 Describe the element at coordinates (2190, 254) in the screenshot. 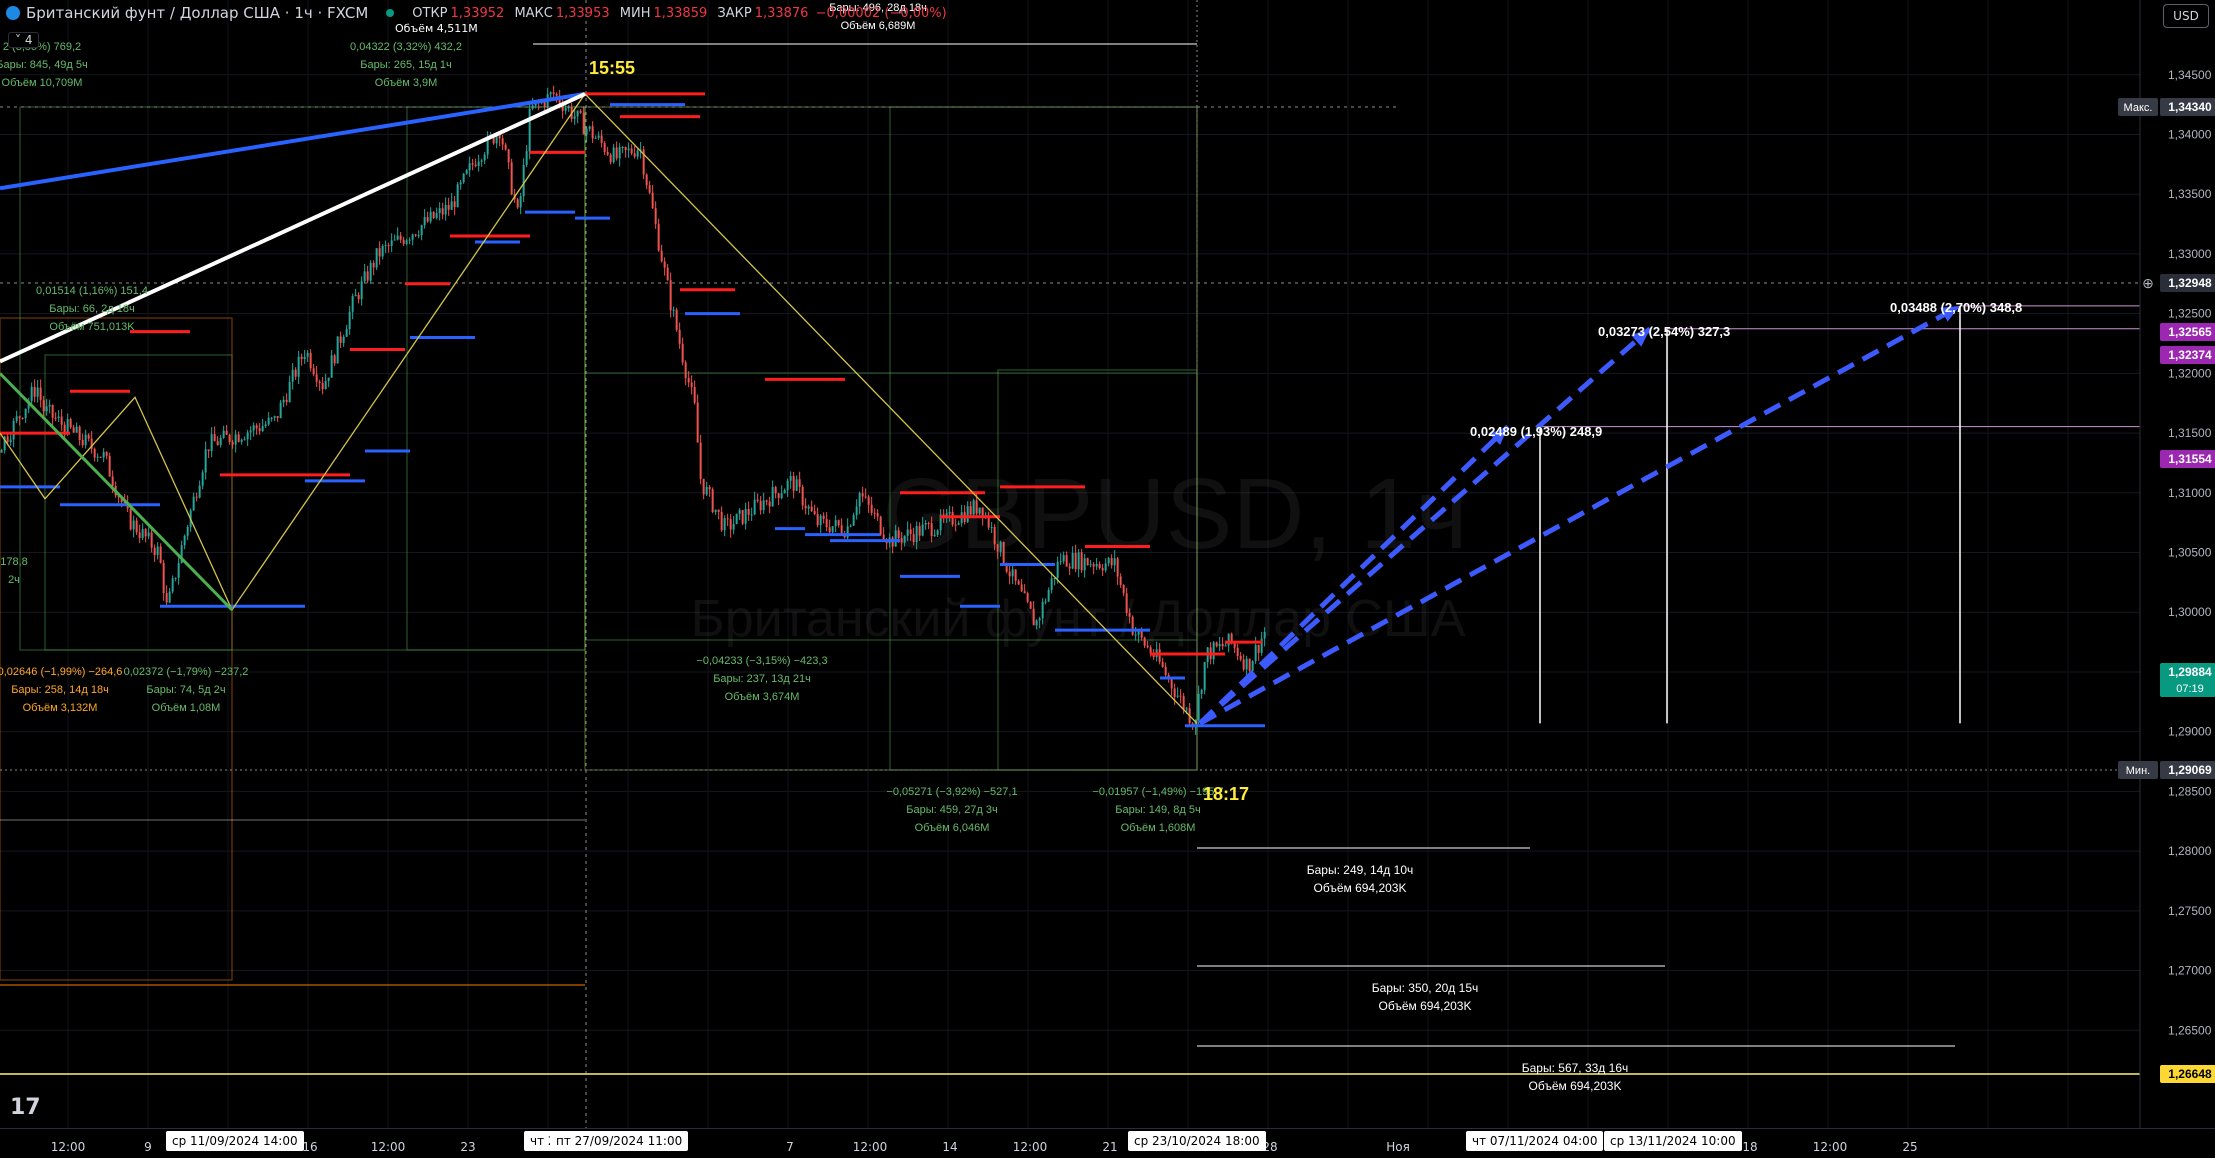

I see `price-tick-label: 1,33000` at that location.